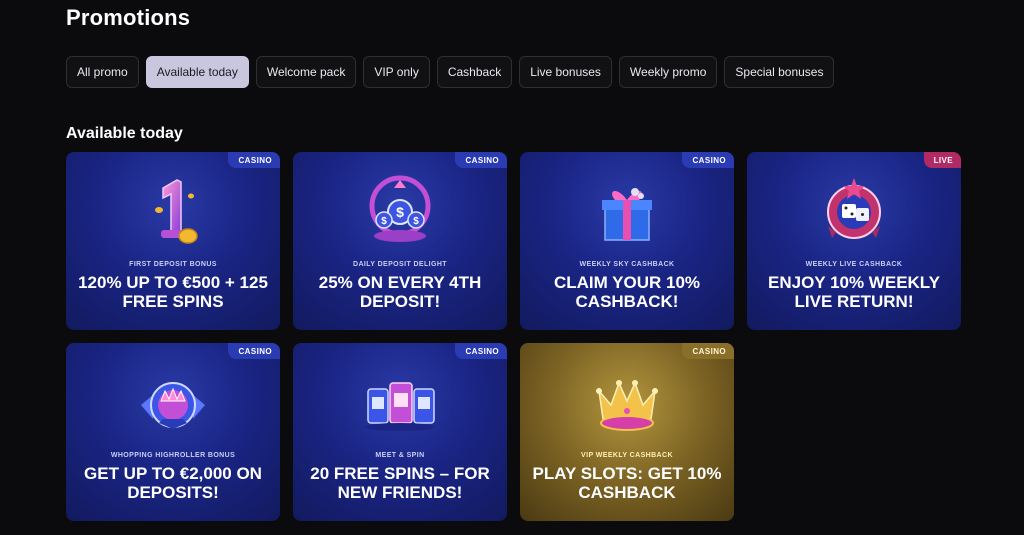 Image resolution: width=1024 pixels, height=535 pixels. I want to click on promo-subtitle: FIRST DEPOSIT BONUS, so click(173, 264).